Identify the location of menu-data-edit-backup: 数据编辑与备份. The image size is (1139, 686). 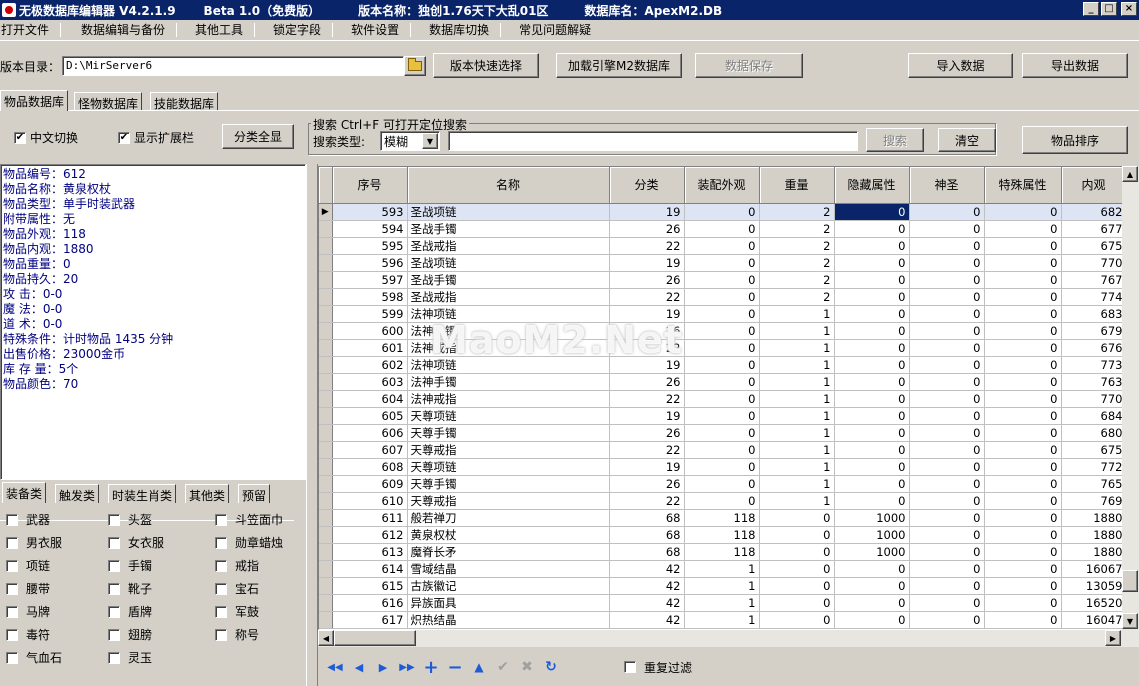
(129, 30).